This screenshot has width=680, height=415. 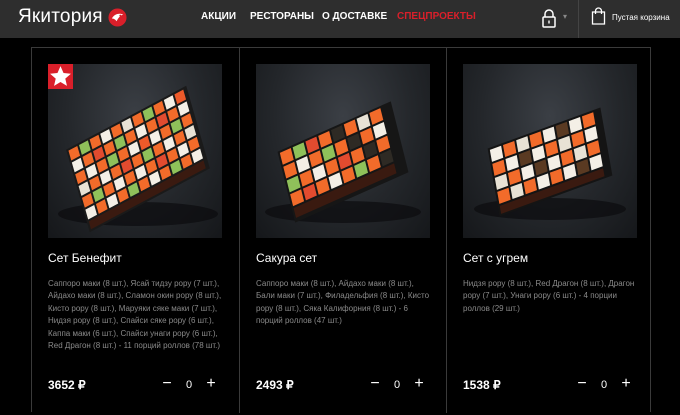 I want to click on product-price: 1538 ₽, so click(x=482, y=385).